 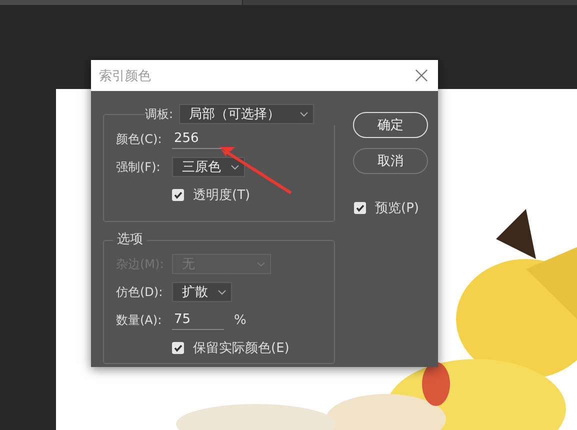 I want to click on field-label: 调板:, so click(x=159, y=114).